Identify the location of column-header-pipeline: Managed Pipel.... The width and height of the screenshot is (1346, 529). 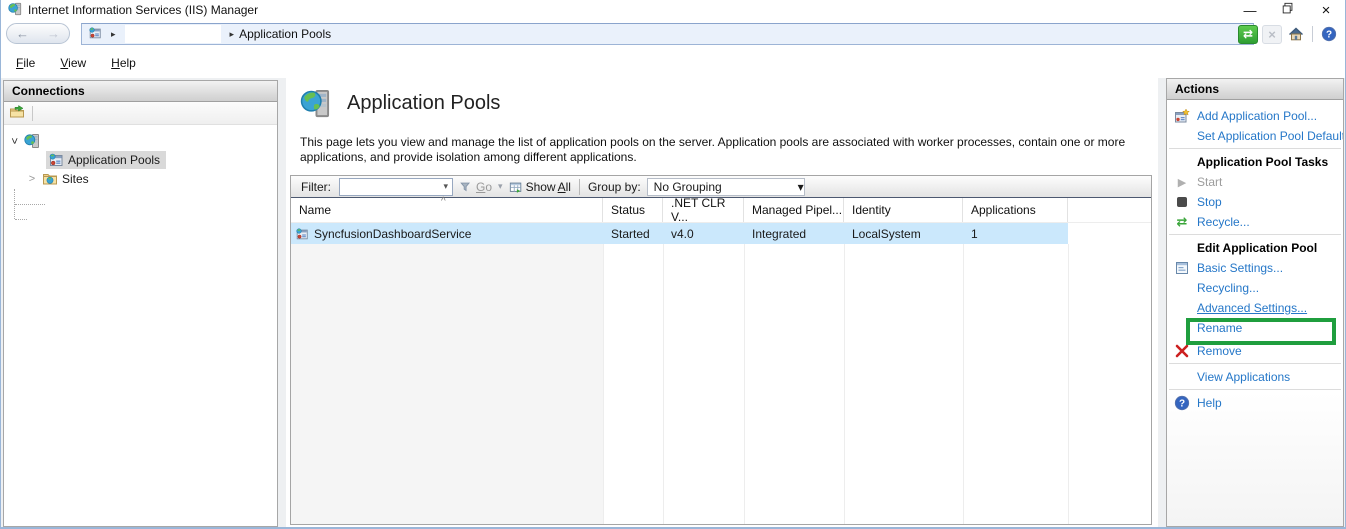
(794, 210).